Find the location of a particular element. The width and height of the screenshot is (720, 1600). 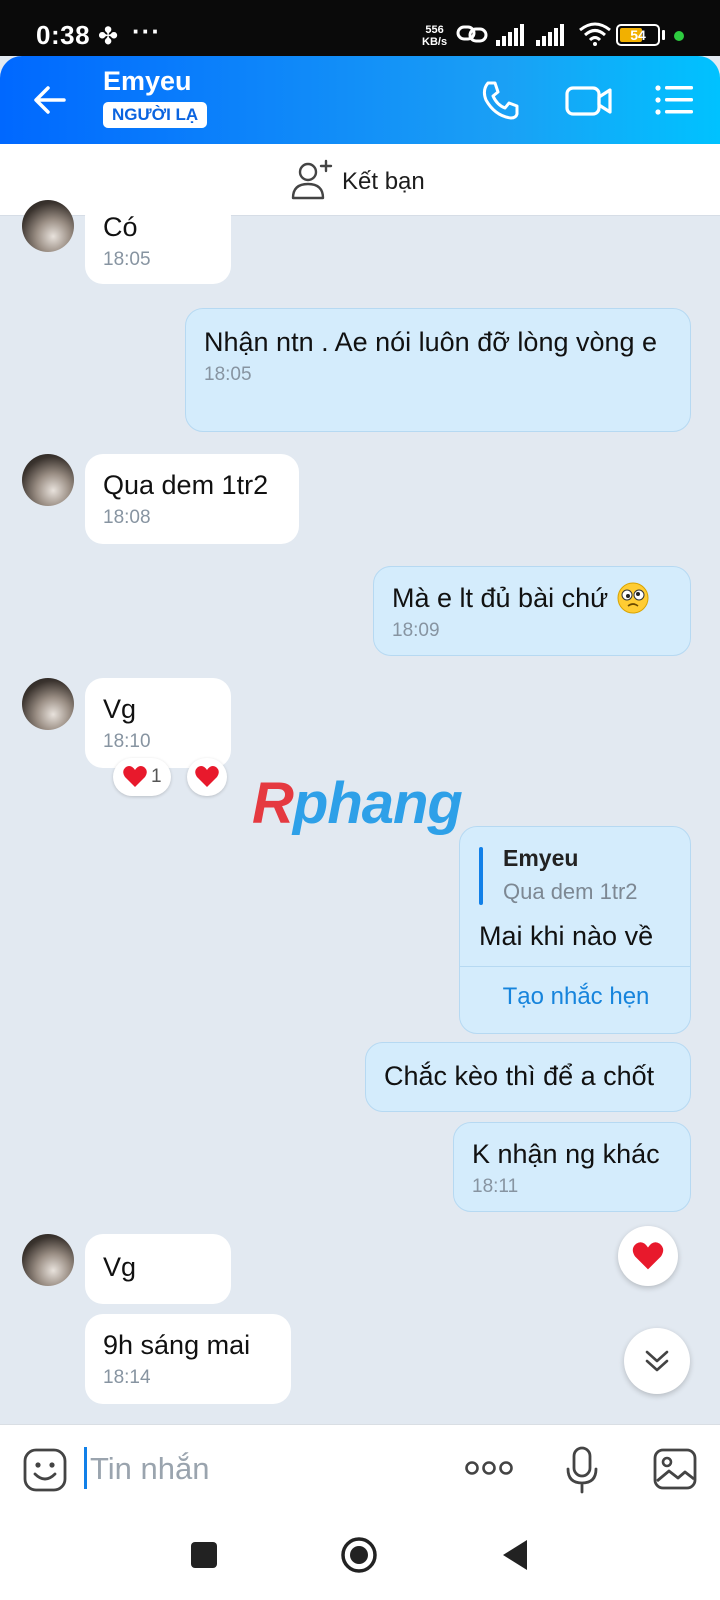

video-call-icon is located at coordinates (589, 100).